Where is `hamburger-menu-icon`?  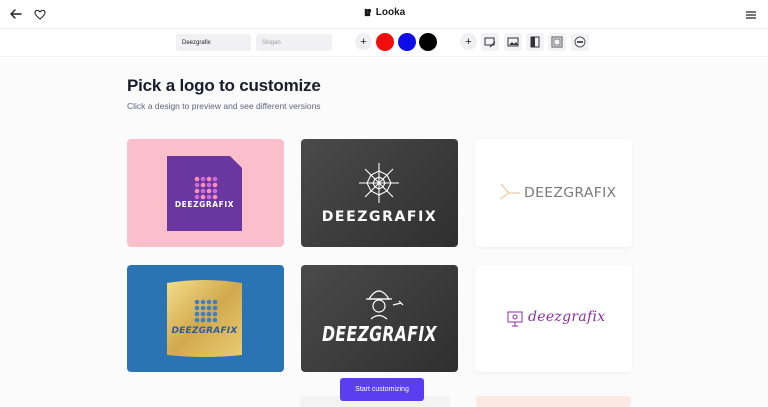 hamburger-menu-icon is located at coordinates (751, 14).